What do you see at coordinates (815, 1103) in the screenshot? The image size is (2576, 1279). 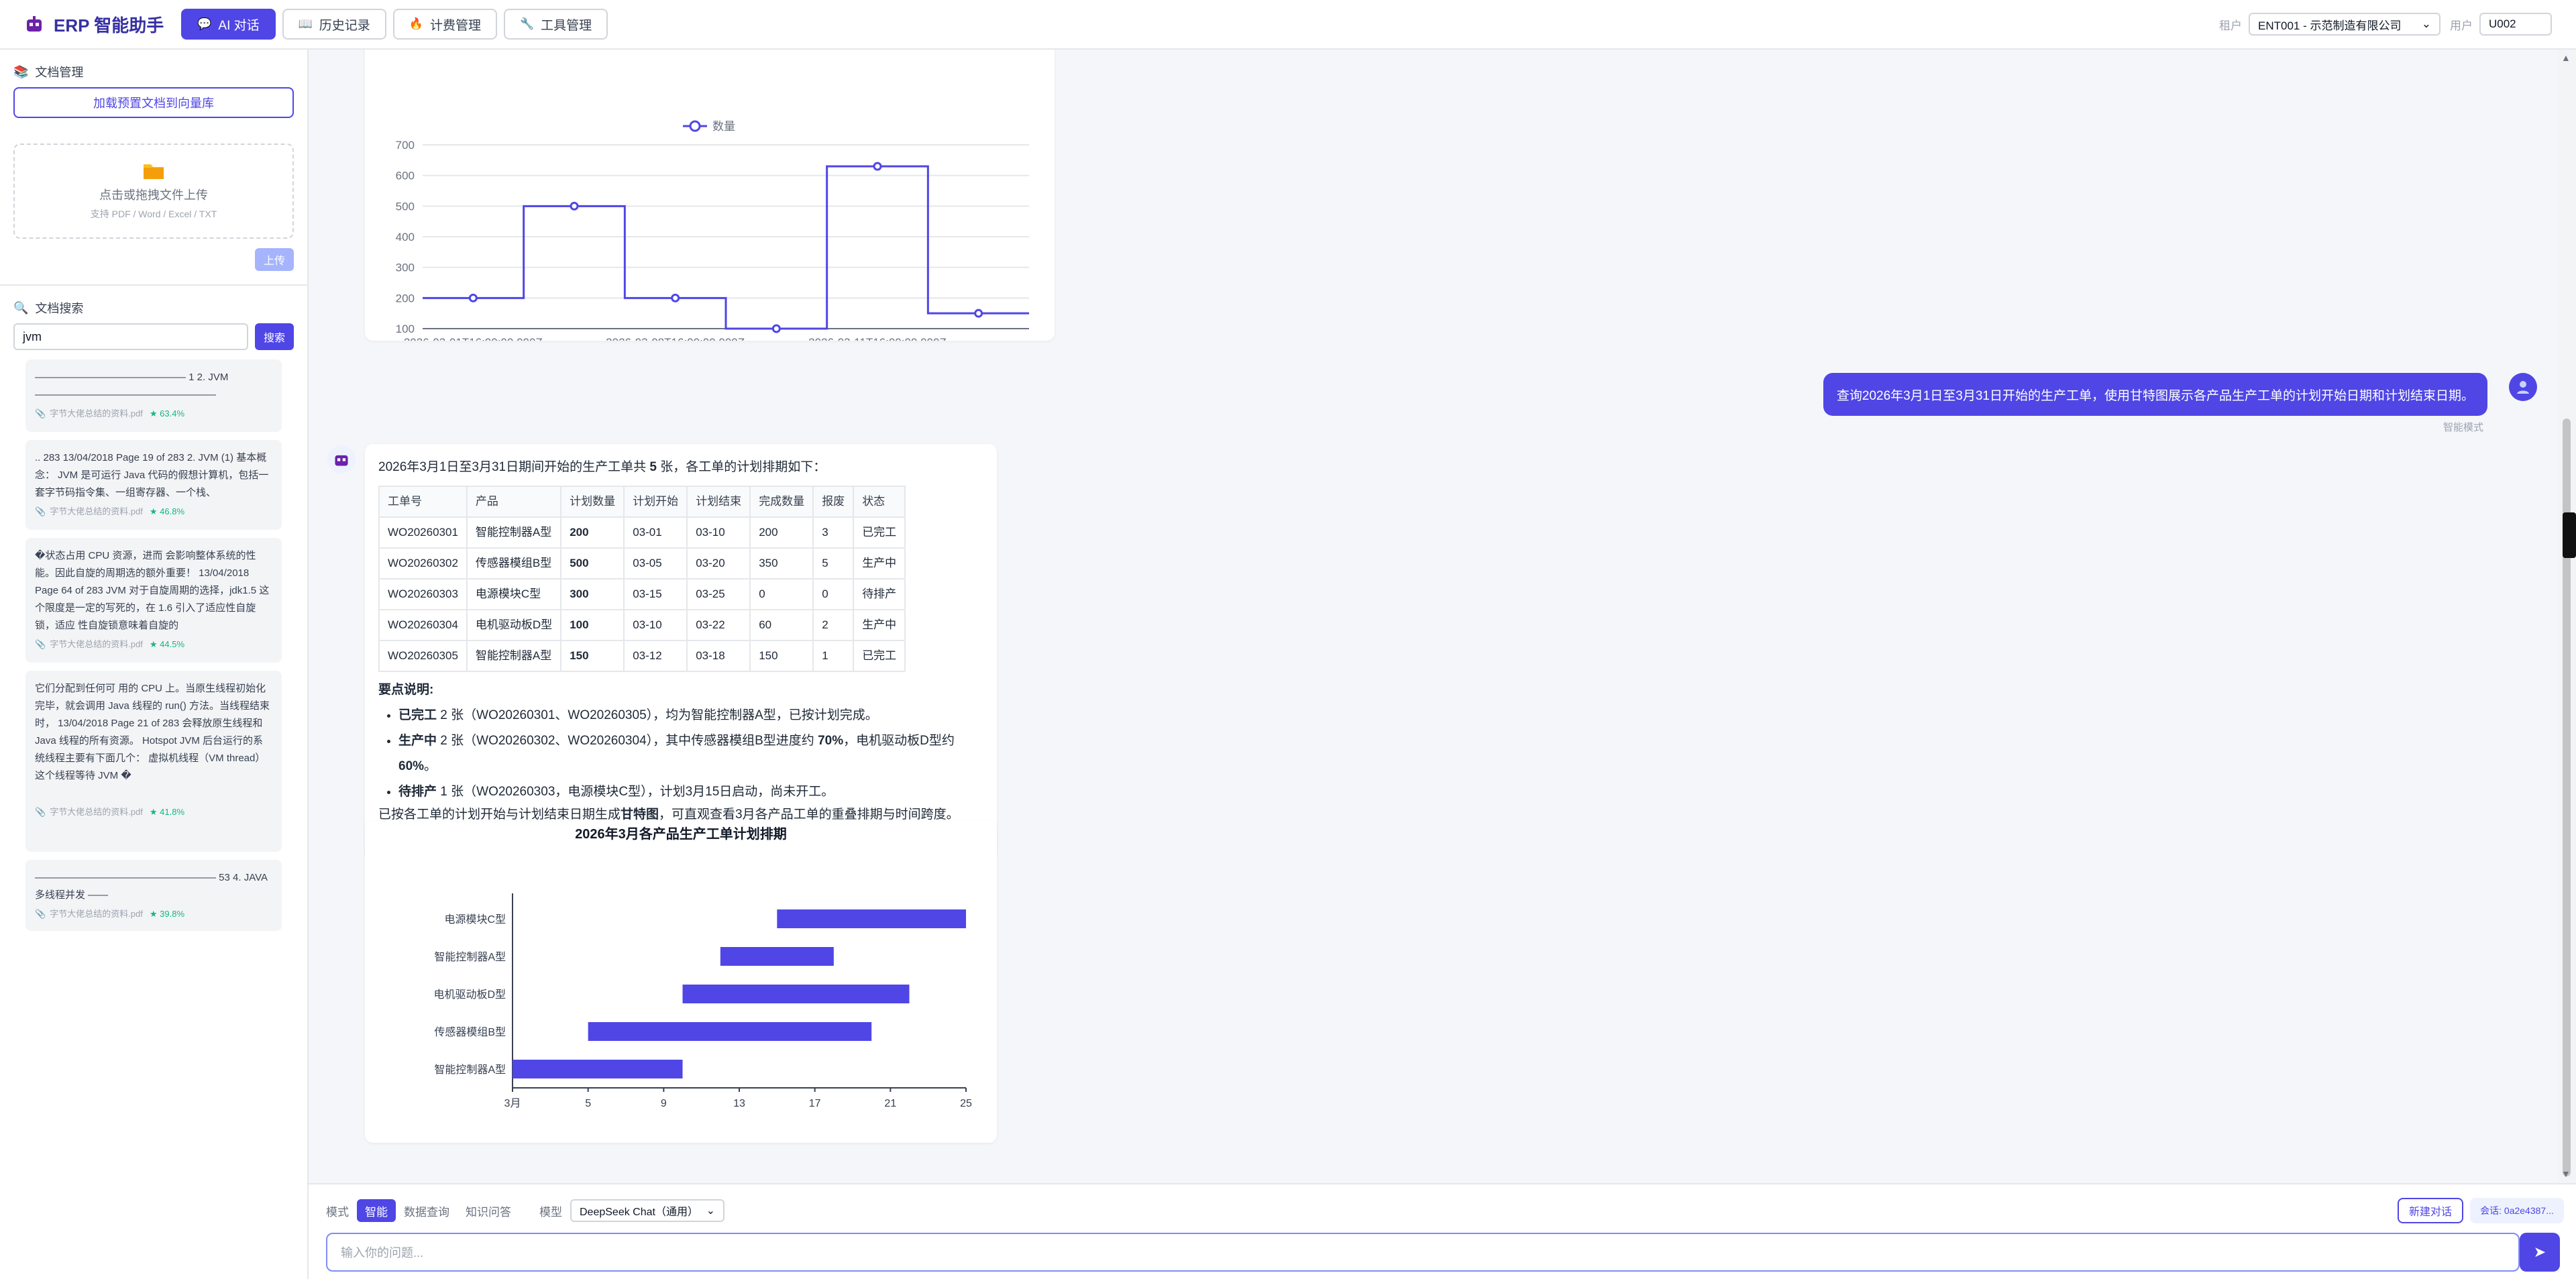 I see `x-tick-label: 17` at bounding box center [815, 1103].